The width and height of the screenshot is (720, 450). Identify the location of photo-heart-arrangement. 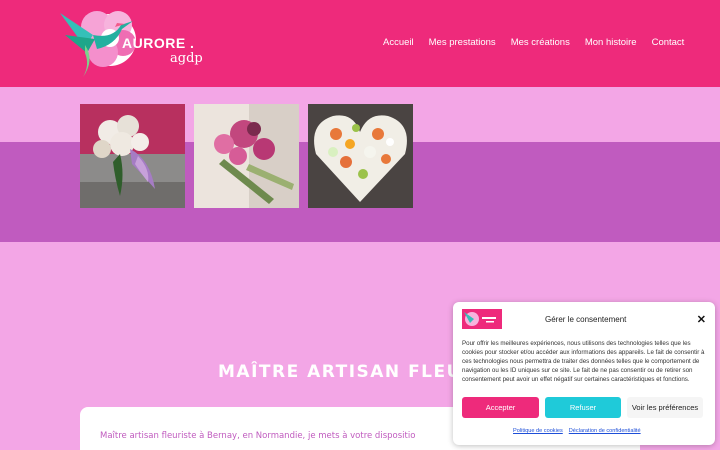
(360, 156).